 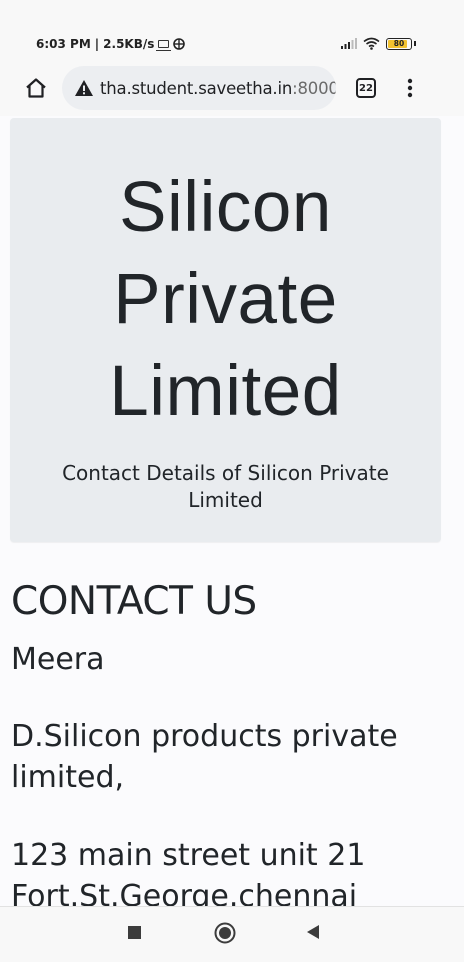 I want to click on status-time: 6:03 PM, so click(x=63, y=44).